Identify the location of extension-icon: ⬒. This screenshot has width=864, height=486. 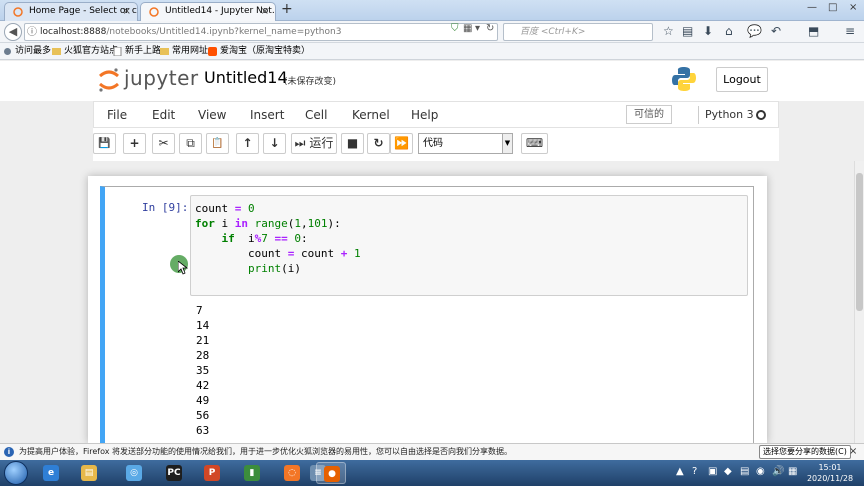
(813, 31).